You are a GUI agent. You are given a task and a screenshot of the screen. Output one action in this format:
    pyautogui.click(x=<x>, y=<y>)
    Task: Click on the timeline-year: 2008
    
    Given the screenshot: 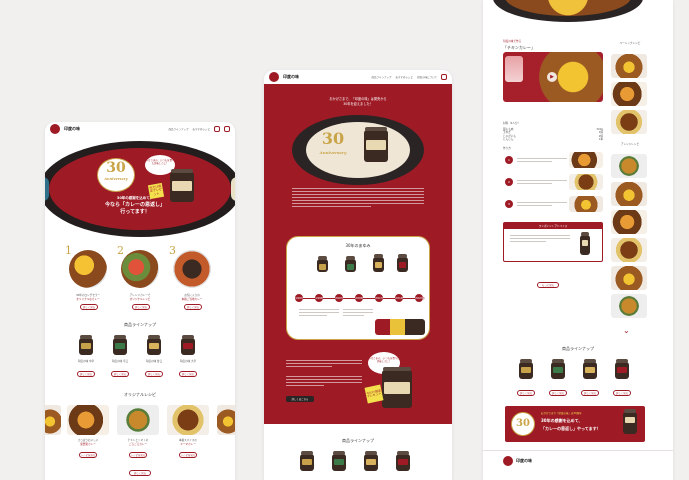 What is the action you would take?
    pyautogui.click(x=359, y=298)
    